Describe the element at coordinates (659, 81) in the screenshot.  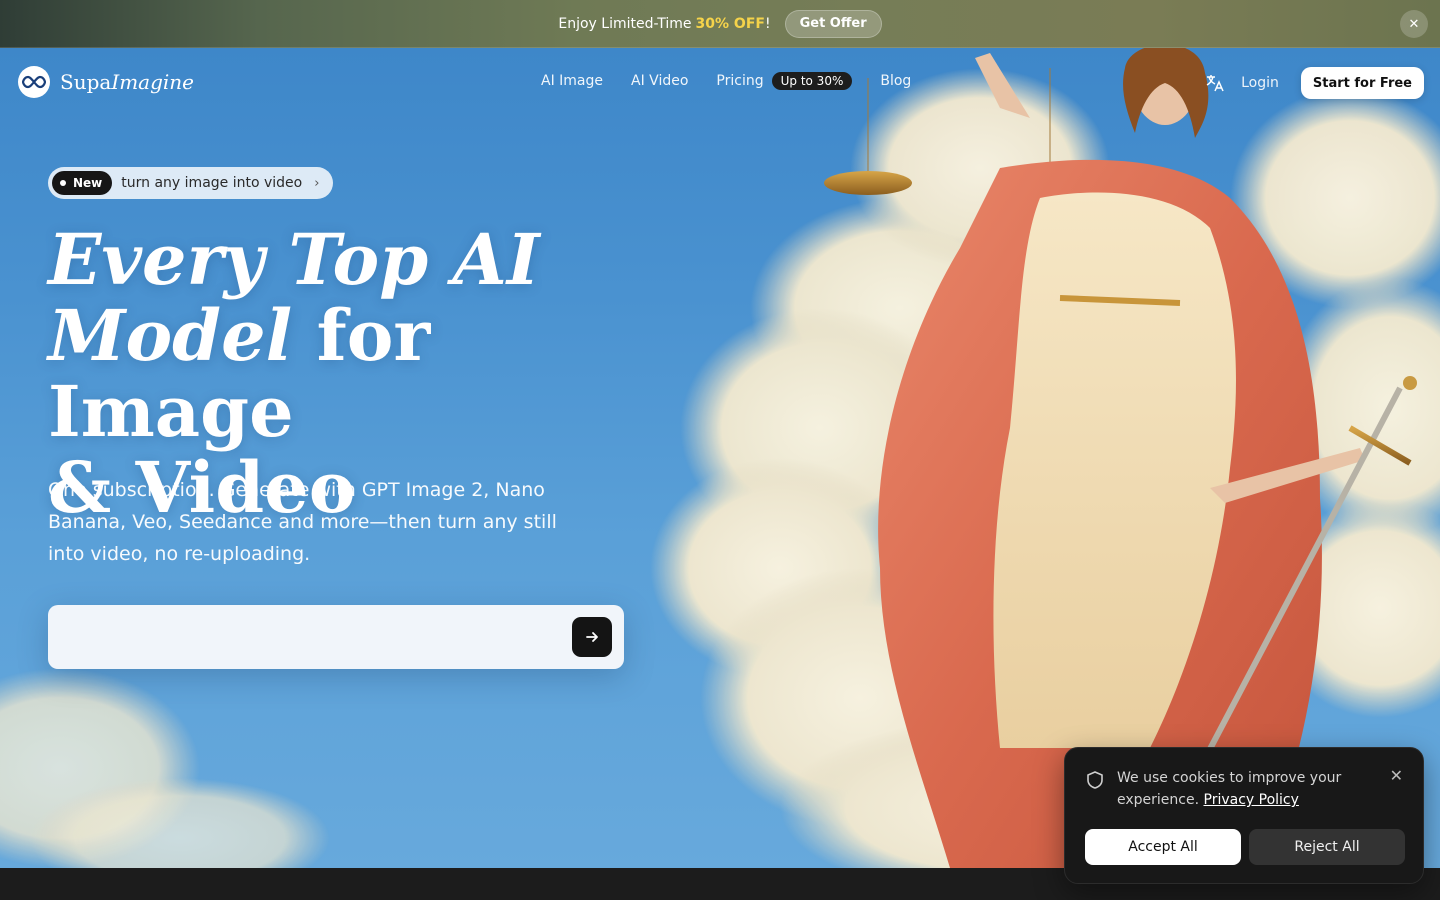
I see `nav-ai-video: AI Video` at that location.